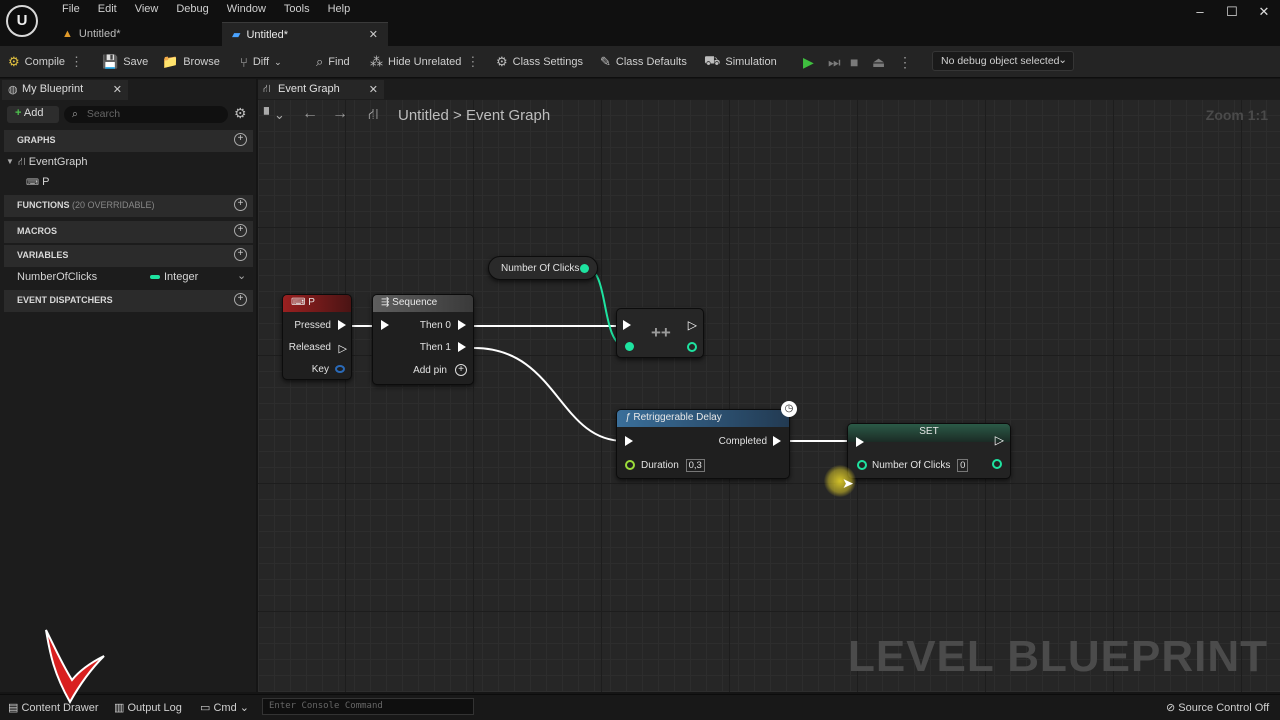 This screenshot has width=1280, height=720. What do you see at coordinates (240, 204) in the screenshot?
I see `add-function-icon: +` at bounding box center [240, 204].